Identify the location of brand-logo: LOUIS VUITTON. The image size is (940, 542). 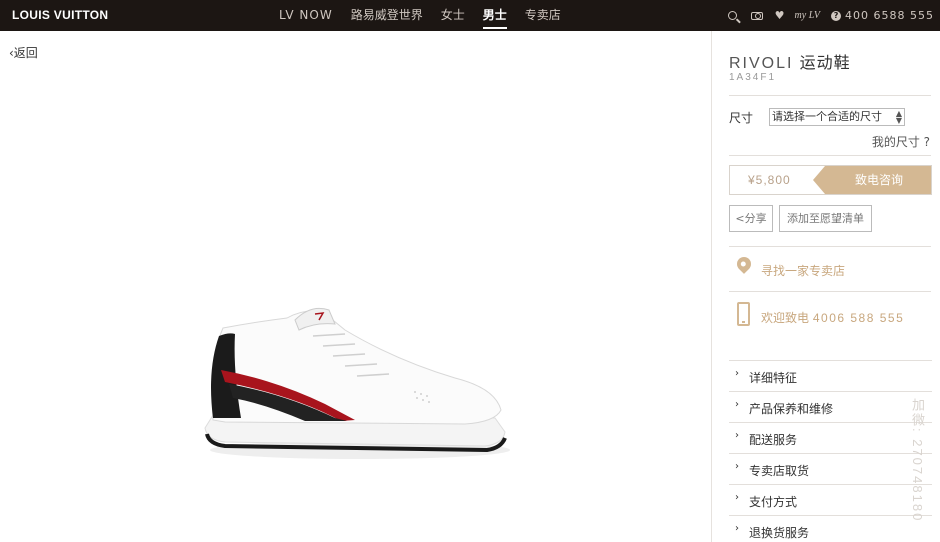
(60, 15).